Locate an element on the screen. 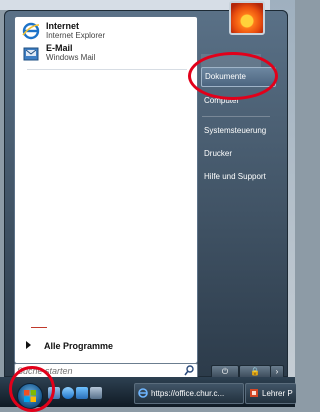 The image size is (320, 412). pinned-title: Internet is located at coordinates (63, 26).